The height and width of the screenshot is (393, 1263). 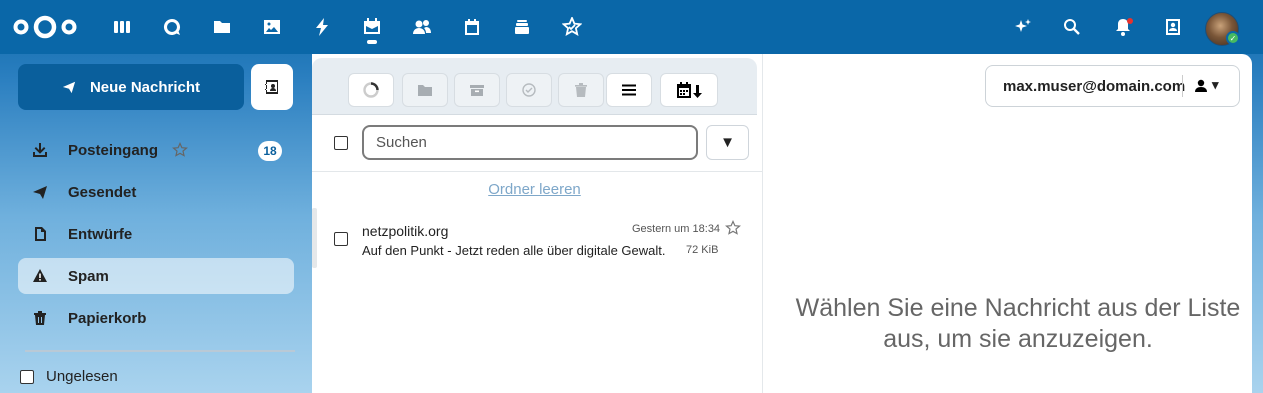 I want to click on talk-icon, so click(x=172, y=27).